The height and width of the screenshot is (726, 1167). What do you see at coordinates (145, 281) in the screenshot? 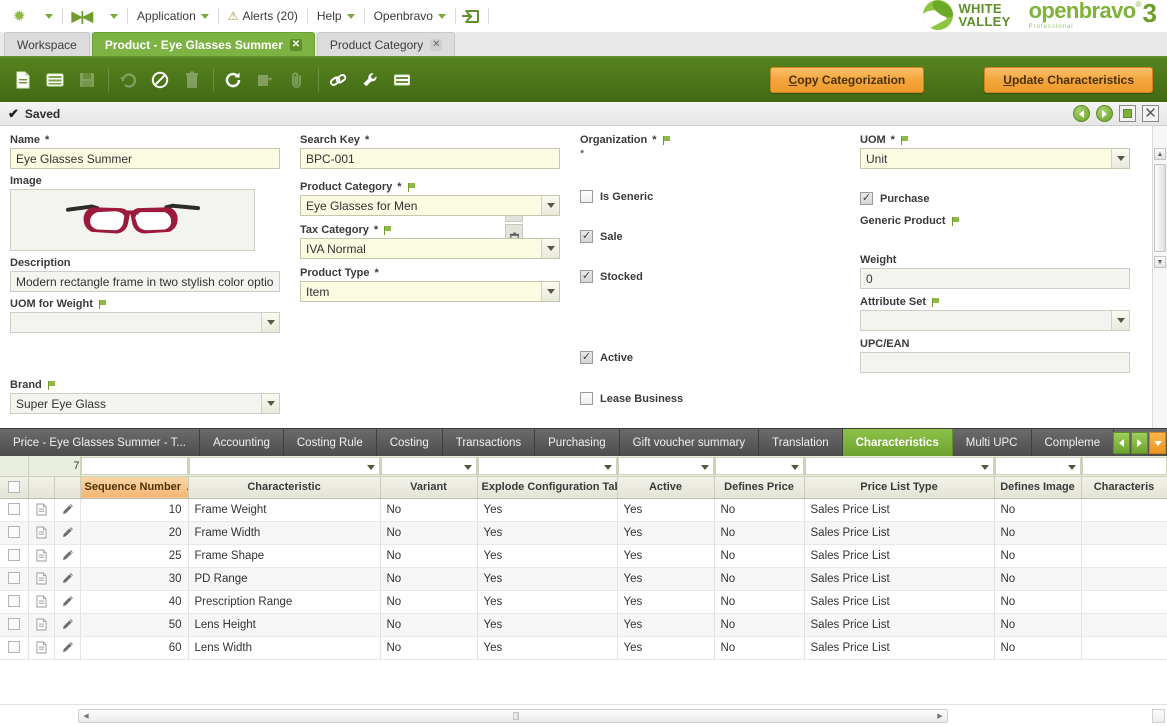
I see `description-input` at bounding box center [145, 281].